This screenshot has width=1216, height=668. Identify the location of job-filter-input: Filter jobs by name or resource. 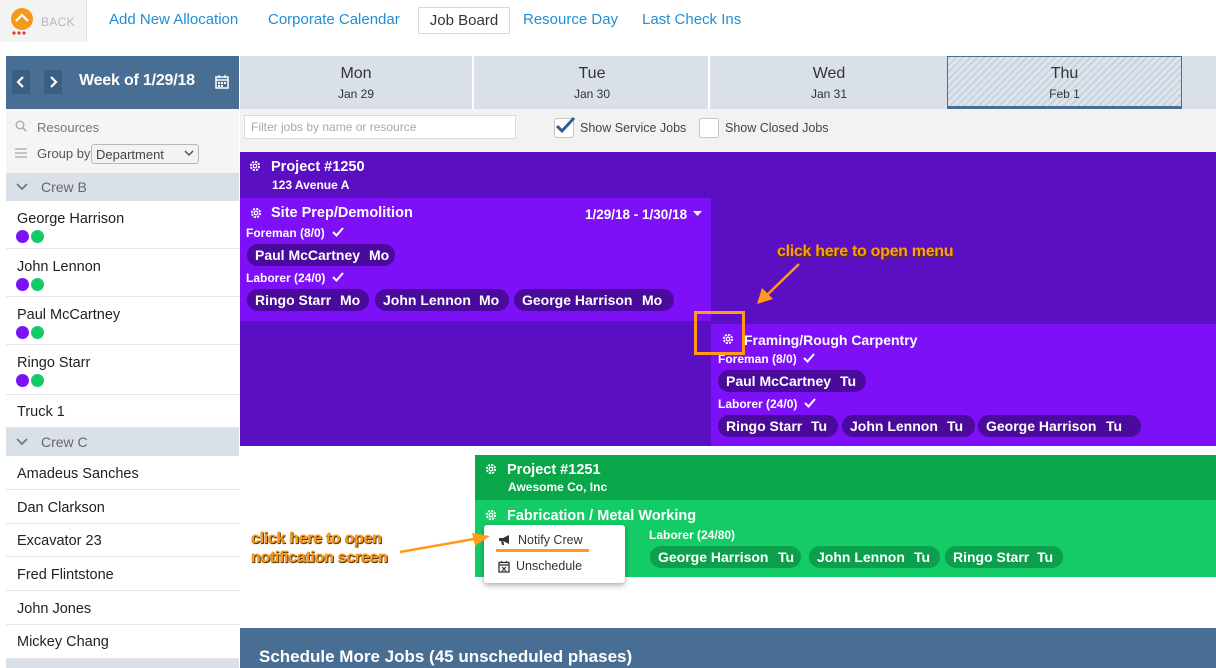
(380, 127).